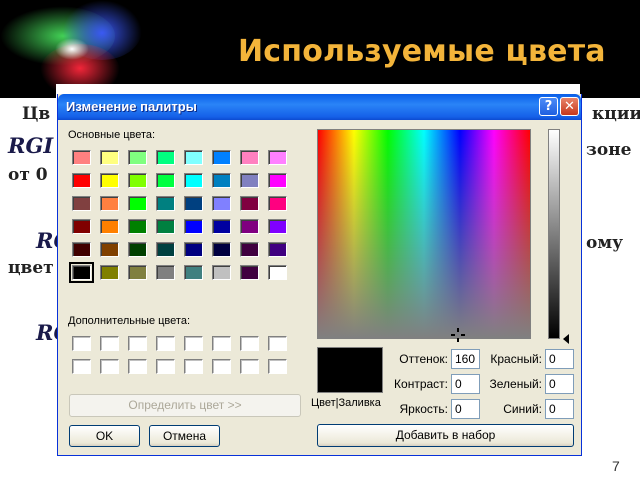  What do you see at coordinates (609, 150) in the screenshot?
I see `slide-text-fragment: зоне` at bounding box center [609, 150].